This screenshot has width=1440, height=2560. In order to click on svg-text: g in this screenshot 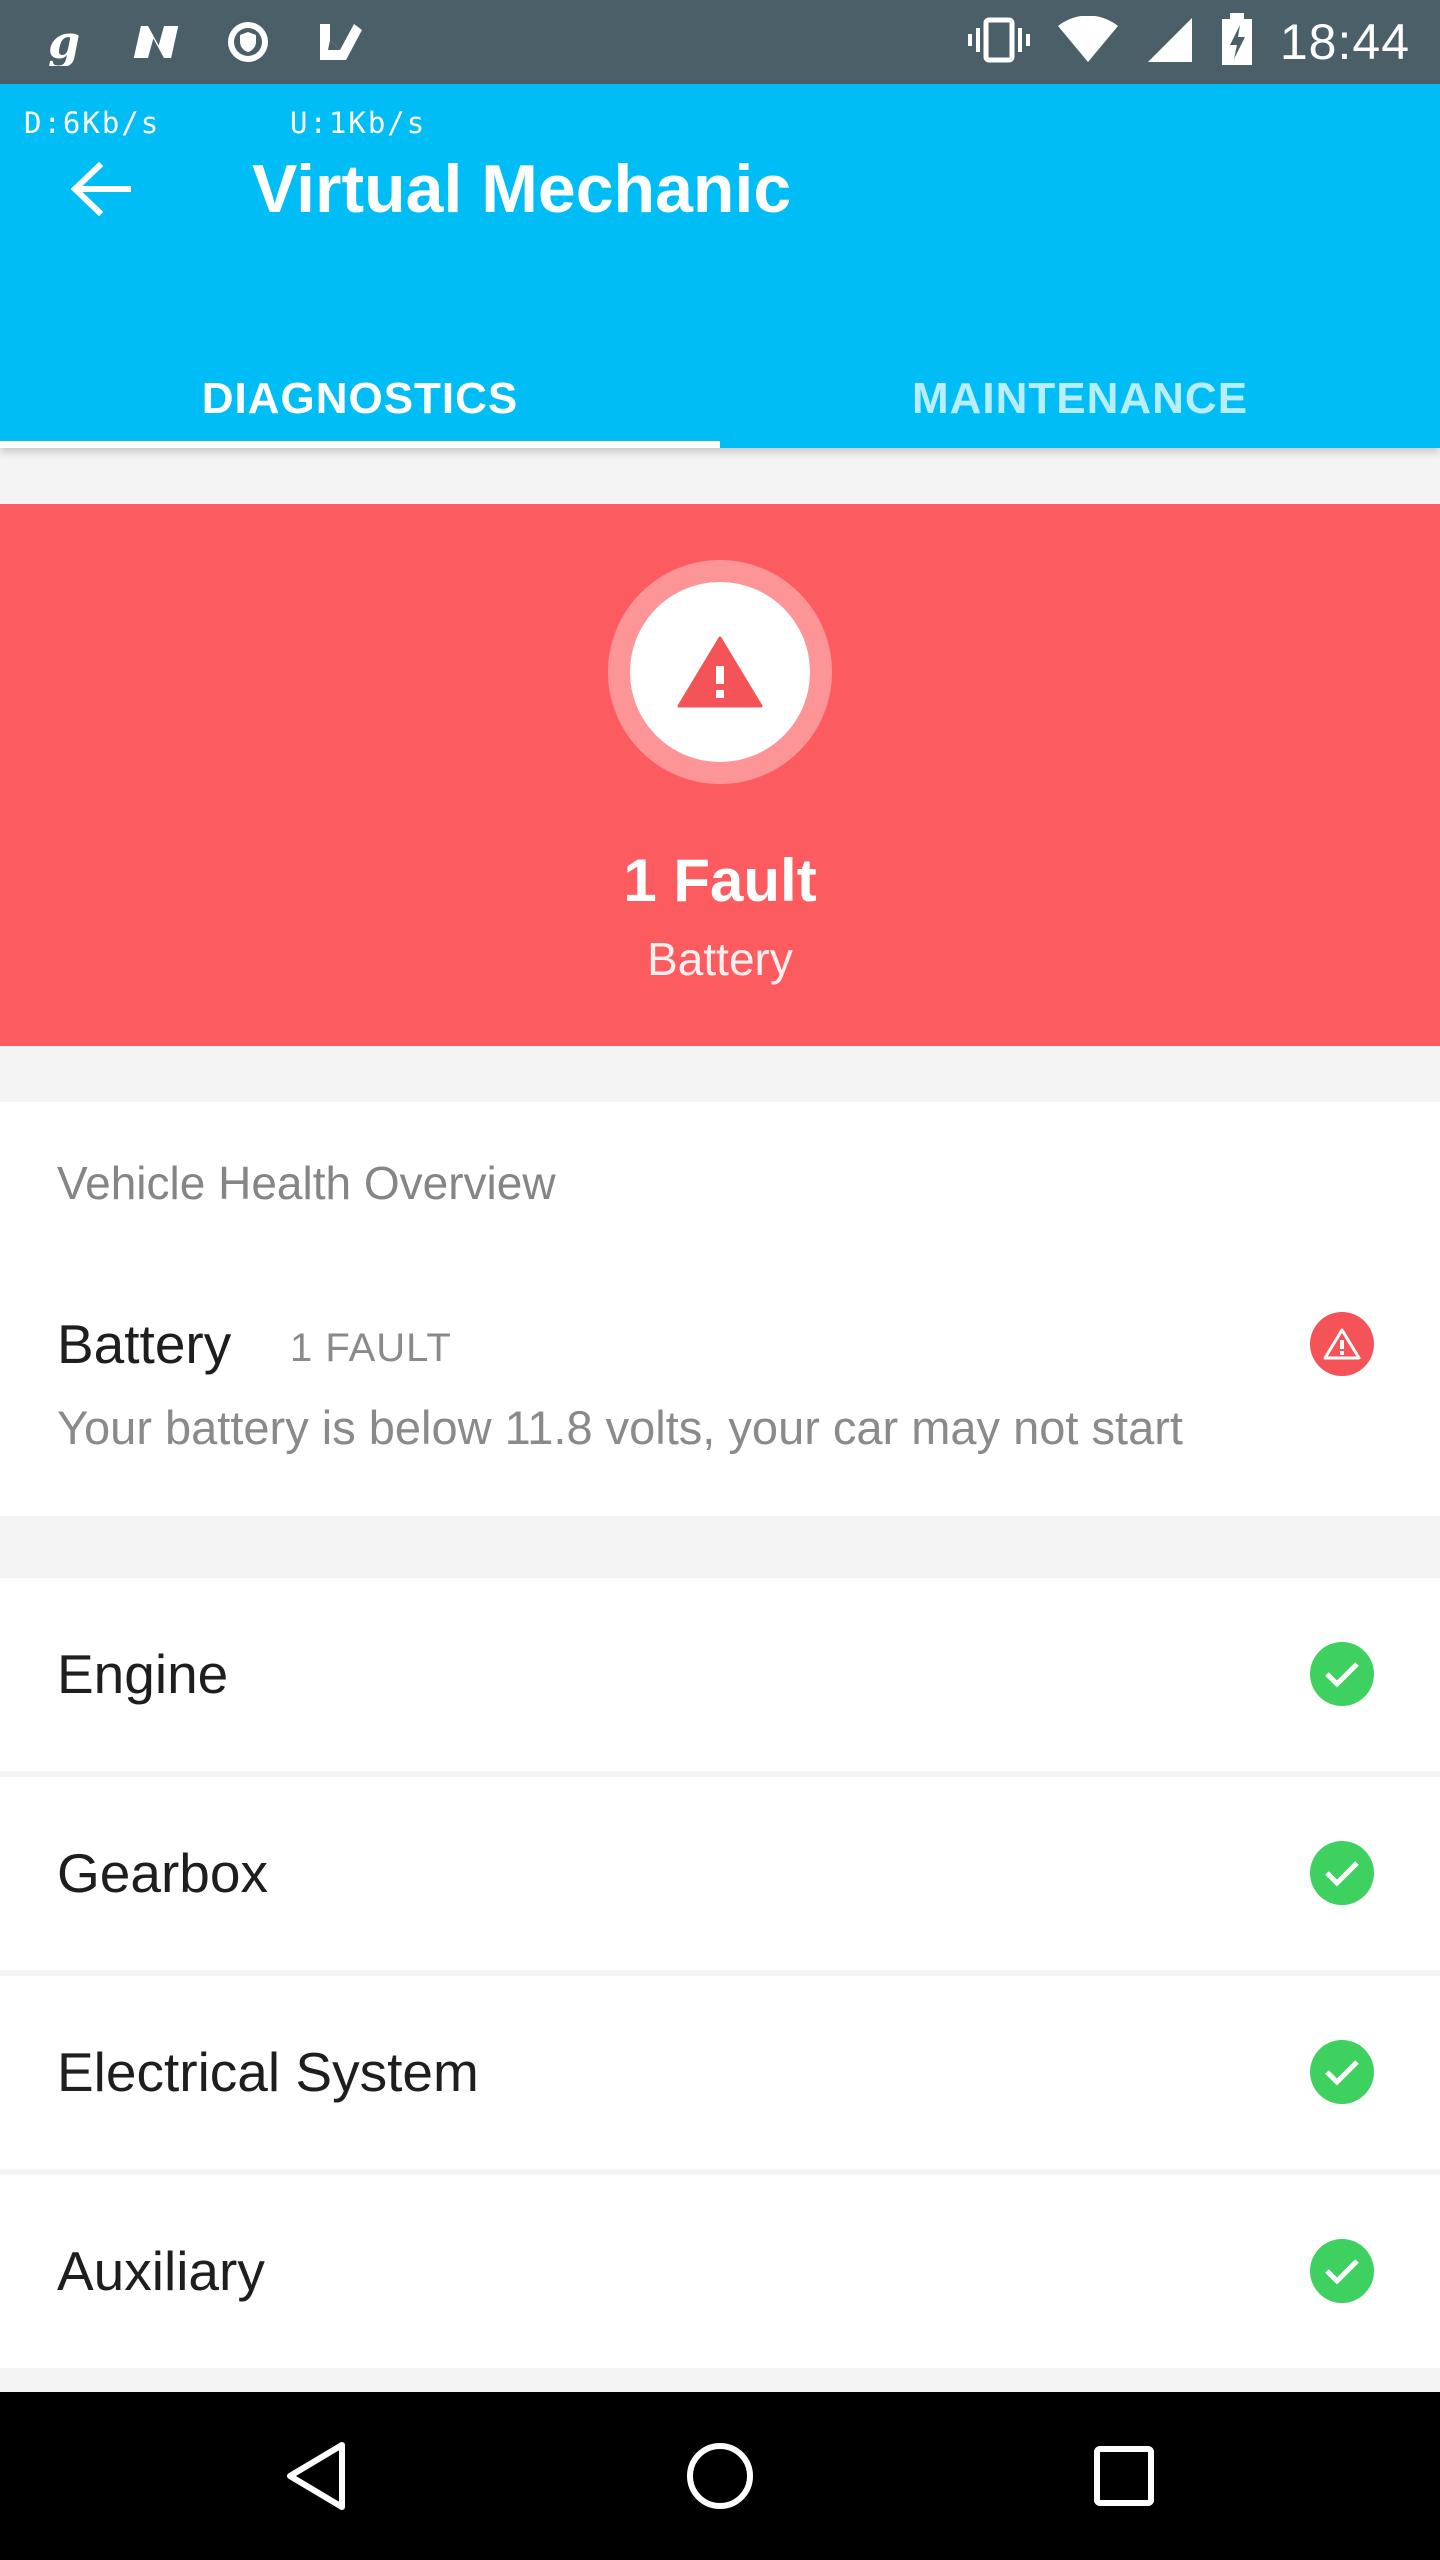, I will do `click(64, 42)`.